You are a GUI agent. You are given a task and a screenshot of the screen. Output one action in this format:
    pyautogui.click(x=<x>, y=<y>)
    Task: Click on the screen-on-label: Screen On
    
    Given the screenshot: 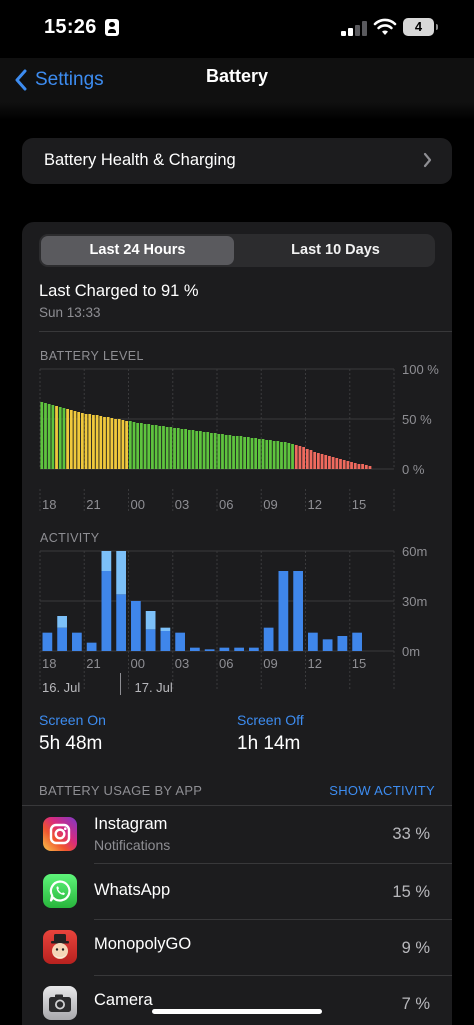 What is the action you would take?
    pyautogui.click(x=72, y=720)
    